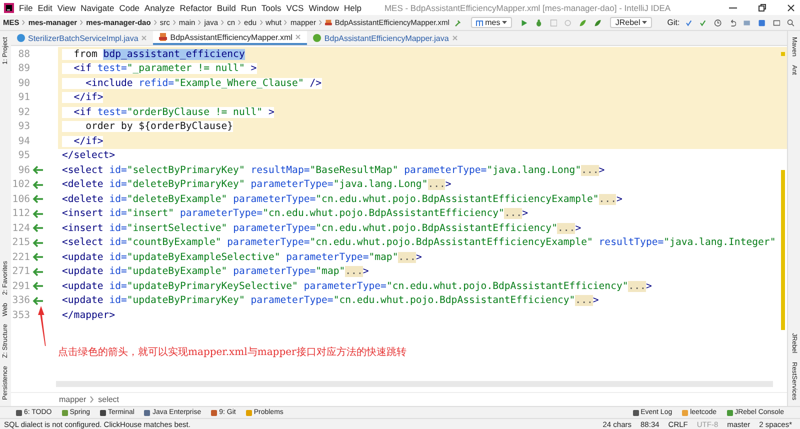  What do you see at coordinates (23, 141) in the screenshot?
I see `line-number: 94` at bounding box center [23, 141].